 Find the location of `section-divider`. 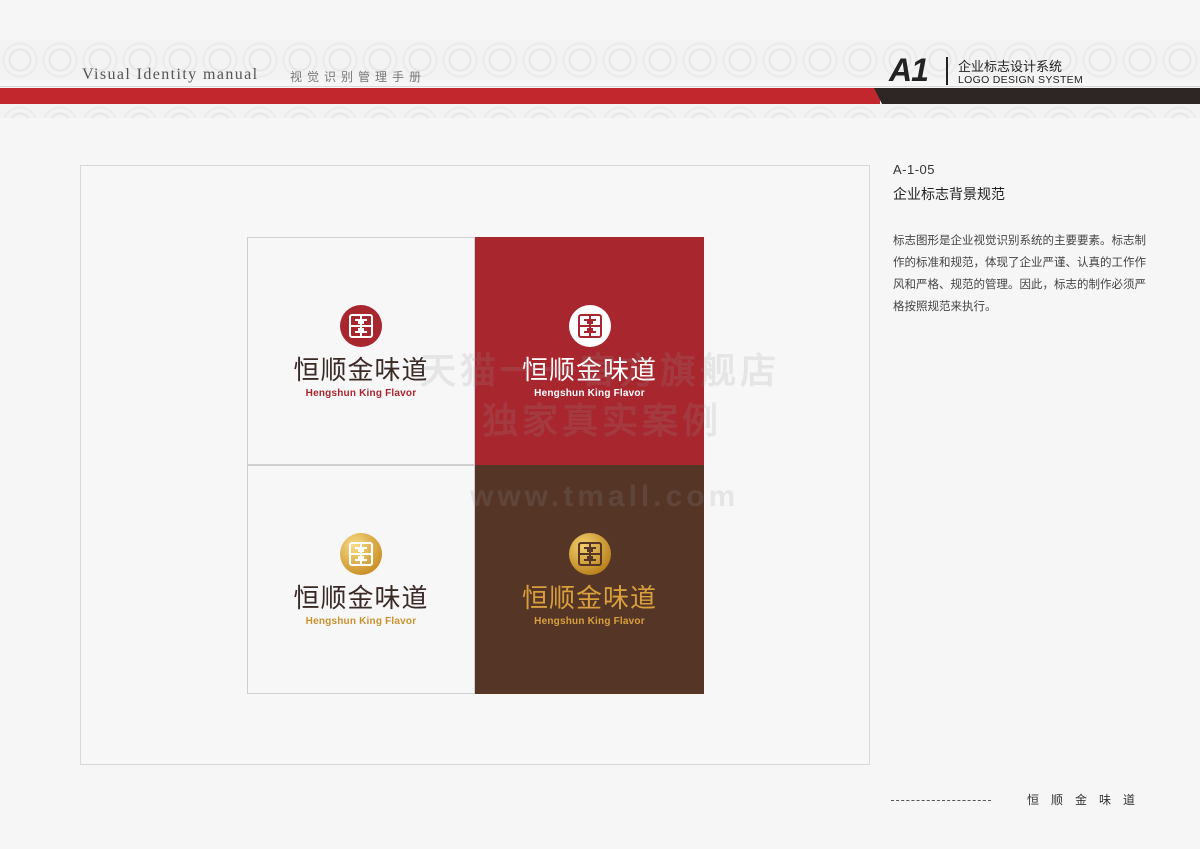

section-divider is located at coordinates (947, 71).